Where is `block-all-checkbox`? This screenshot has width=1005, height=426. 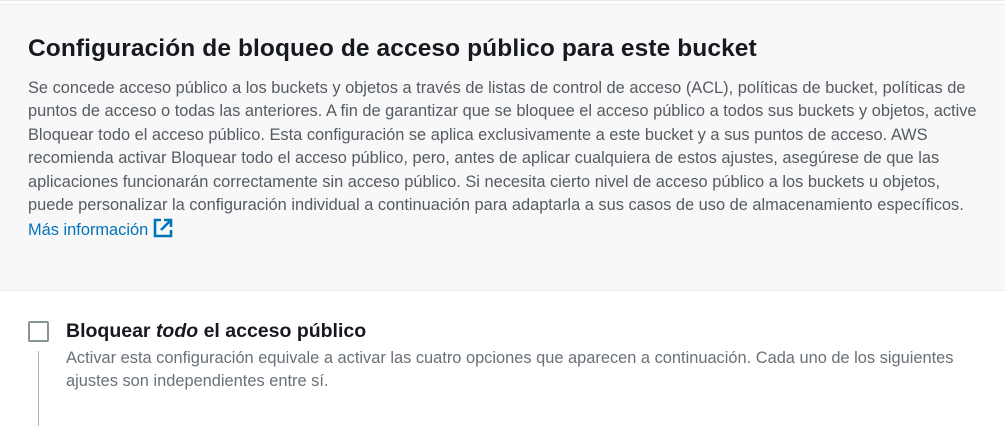
block-all-checkbox is located at coordinates (38, 331).